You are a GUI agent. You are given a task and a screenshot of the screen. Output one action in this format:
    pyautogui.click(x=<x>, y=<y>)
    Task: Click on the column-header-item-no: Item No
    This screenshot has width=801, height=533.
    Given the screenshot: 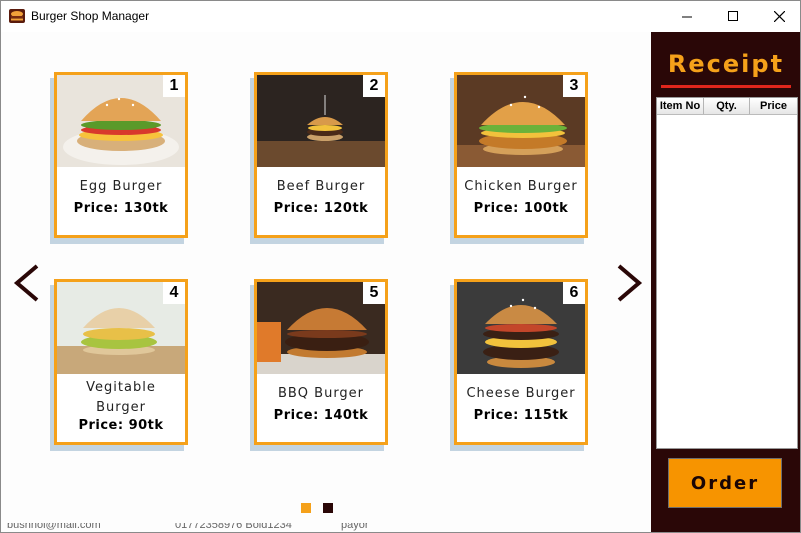 What is the action you would take?
    pyautogui.click(x=680, y=106)
    